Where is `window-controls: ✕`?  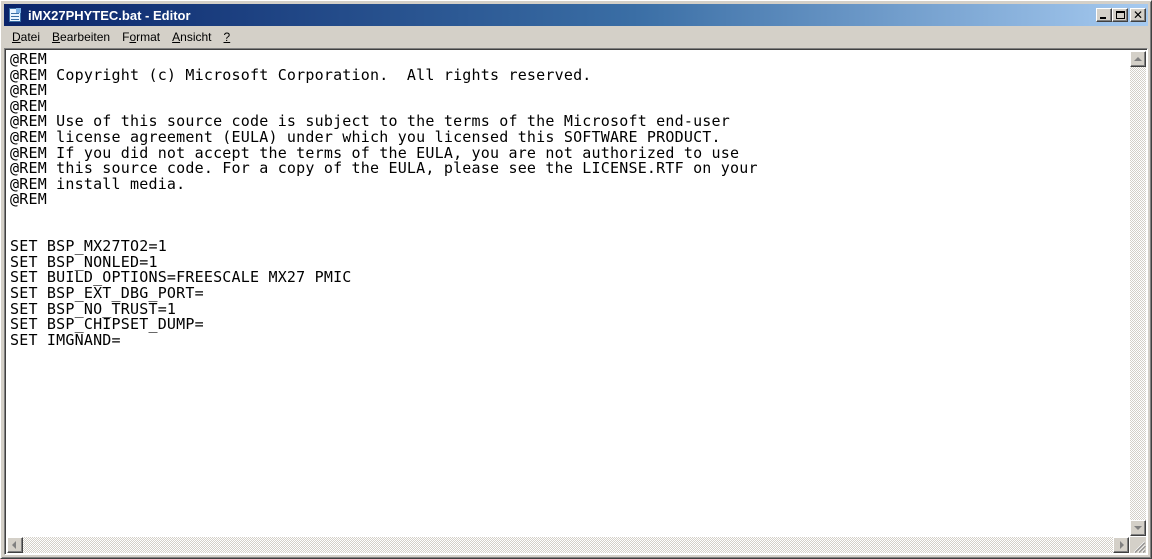 window-controls: ✕ is located at coordinates (1121, 15).